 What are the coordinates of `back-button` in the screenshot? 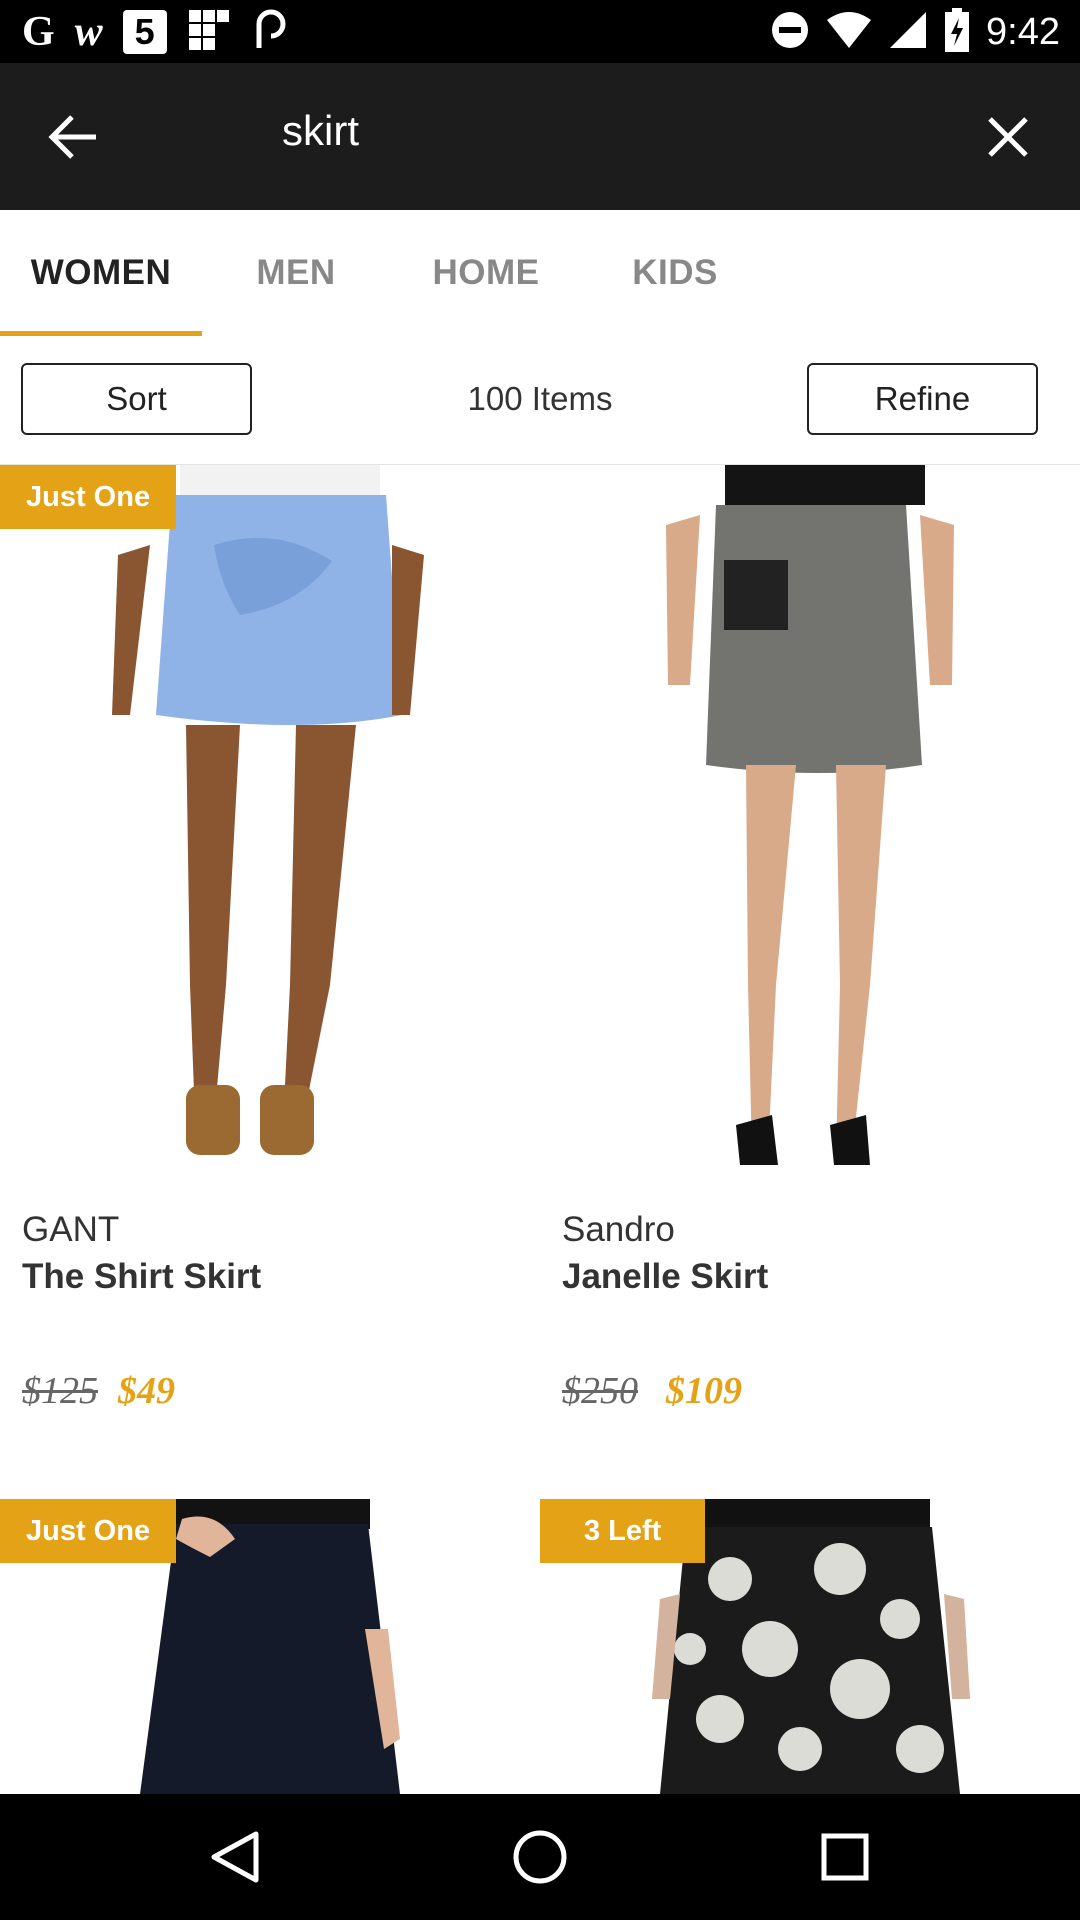 It's located at (74, 137).